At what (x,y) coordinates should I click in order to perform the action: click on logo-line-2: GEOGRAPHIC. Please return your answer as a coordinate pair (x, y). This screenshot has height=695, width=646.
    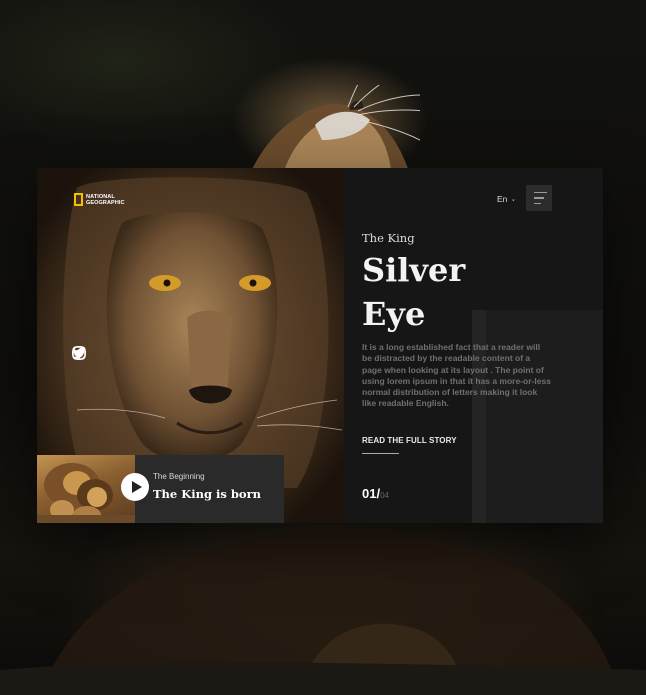
    Looking at the image, I should click on (105, 202).